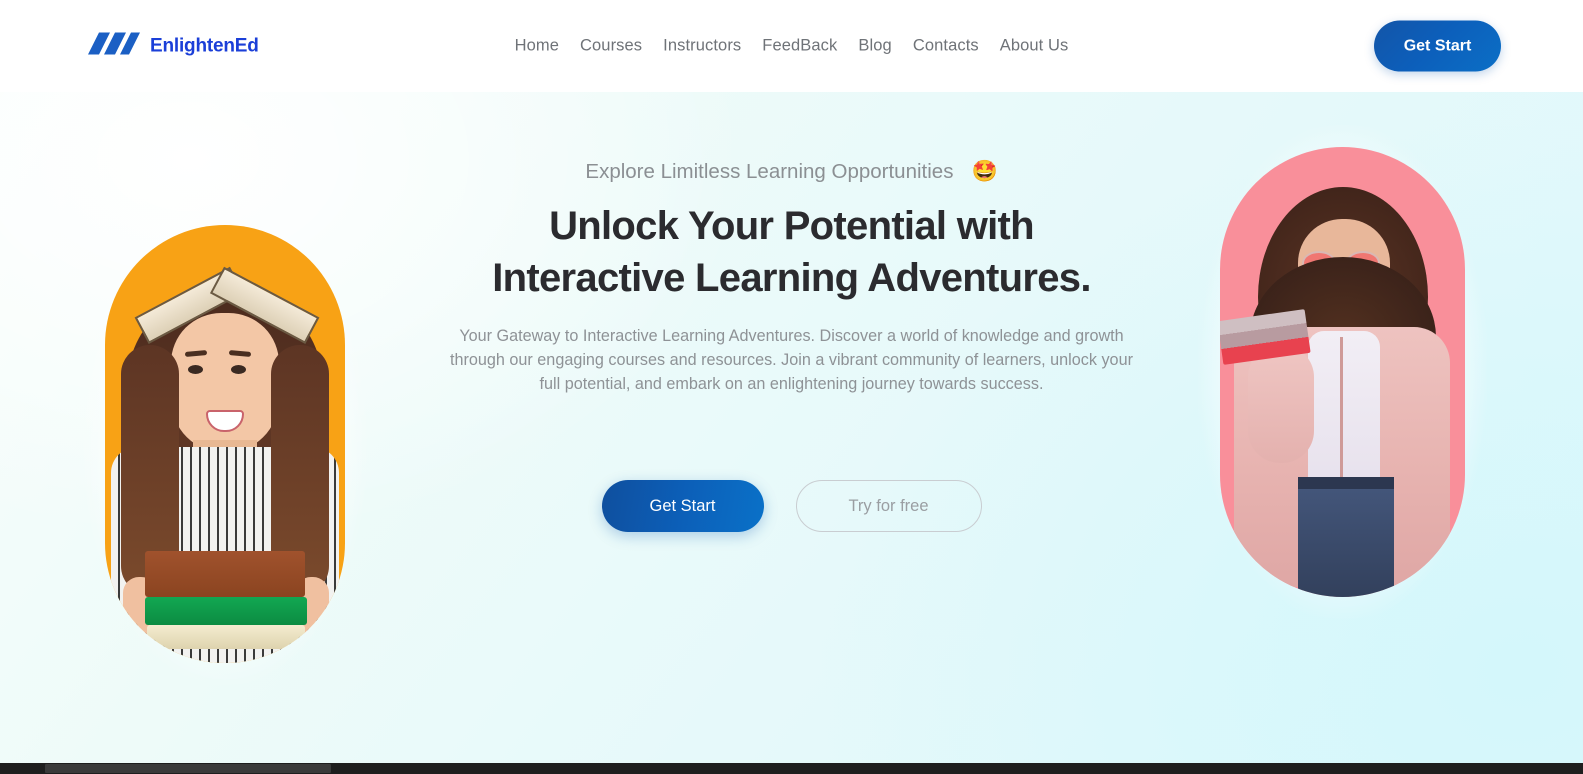  I want to click on scrollbar-thumb, so click(188, 768).